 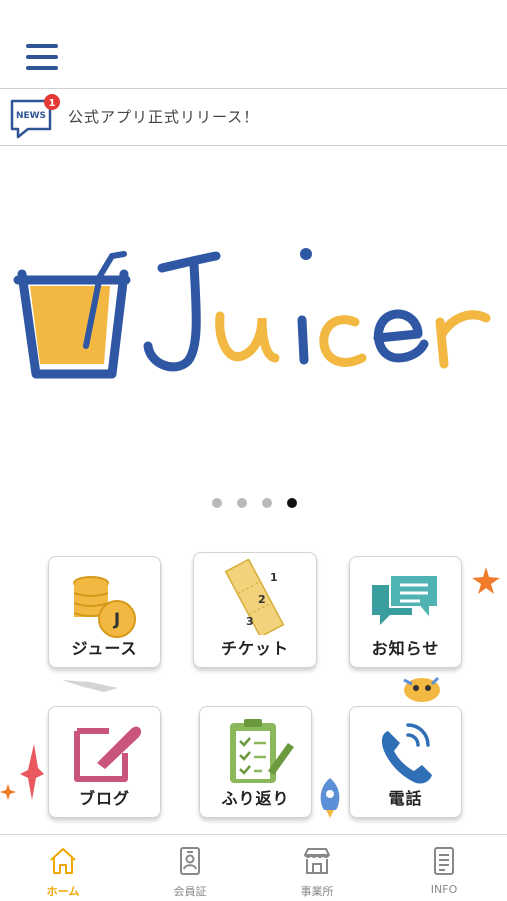 What do you see at coordinates (463, 339) in the screenshot?
I see `logo-letter-r` at bounding box center [463, 339].